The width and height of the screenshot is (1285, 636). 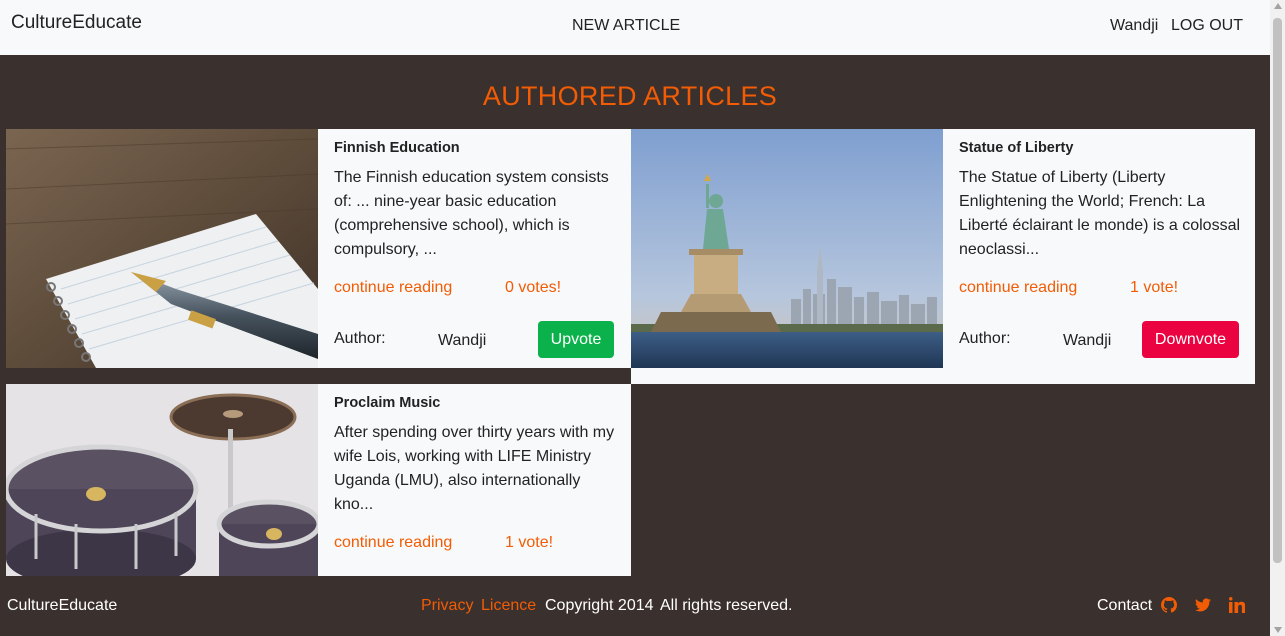 What do you see at coordinates (599, 605) in the screenshot?
I see `copyright-text: Copyright 2014` at bounding box center [599, 605].